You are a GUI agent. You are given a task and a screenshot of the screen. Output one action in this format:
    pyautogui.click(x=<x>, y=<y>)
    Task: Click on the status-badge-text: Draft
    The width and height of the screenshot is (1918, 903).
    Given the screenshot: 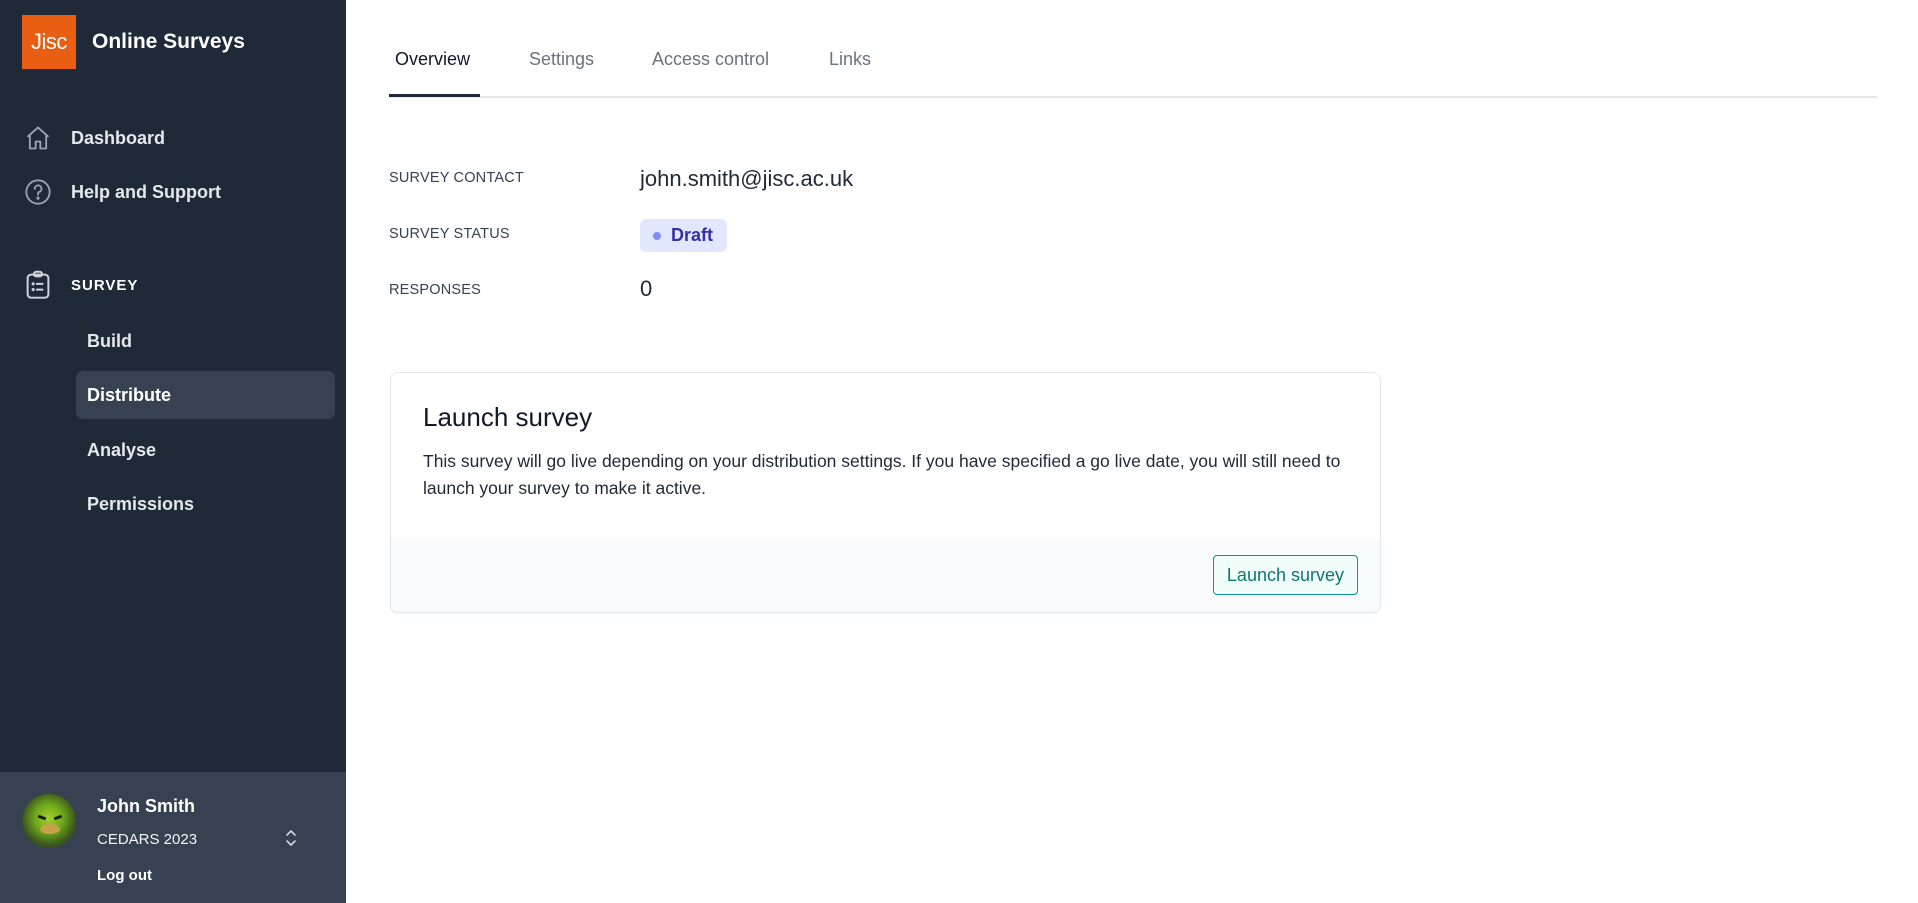 What is the action you would take?
    pyautogui.click(x=692, y=235)
    